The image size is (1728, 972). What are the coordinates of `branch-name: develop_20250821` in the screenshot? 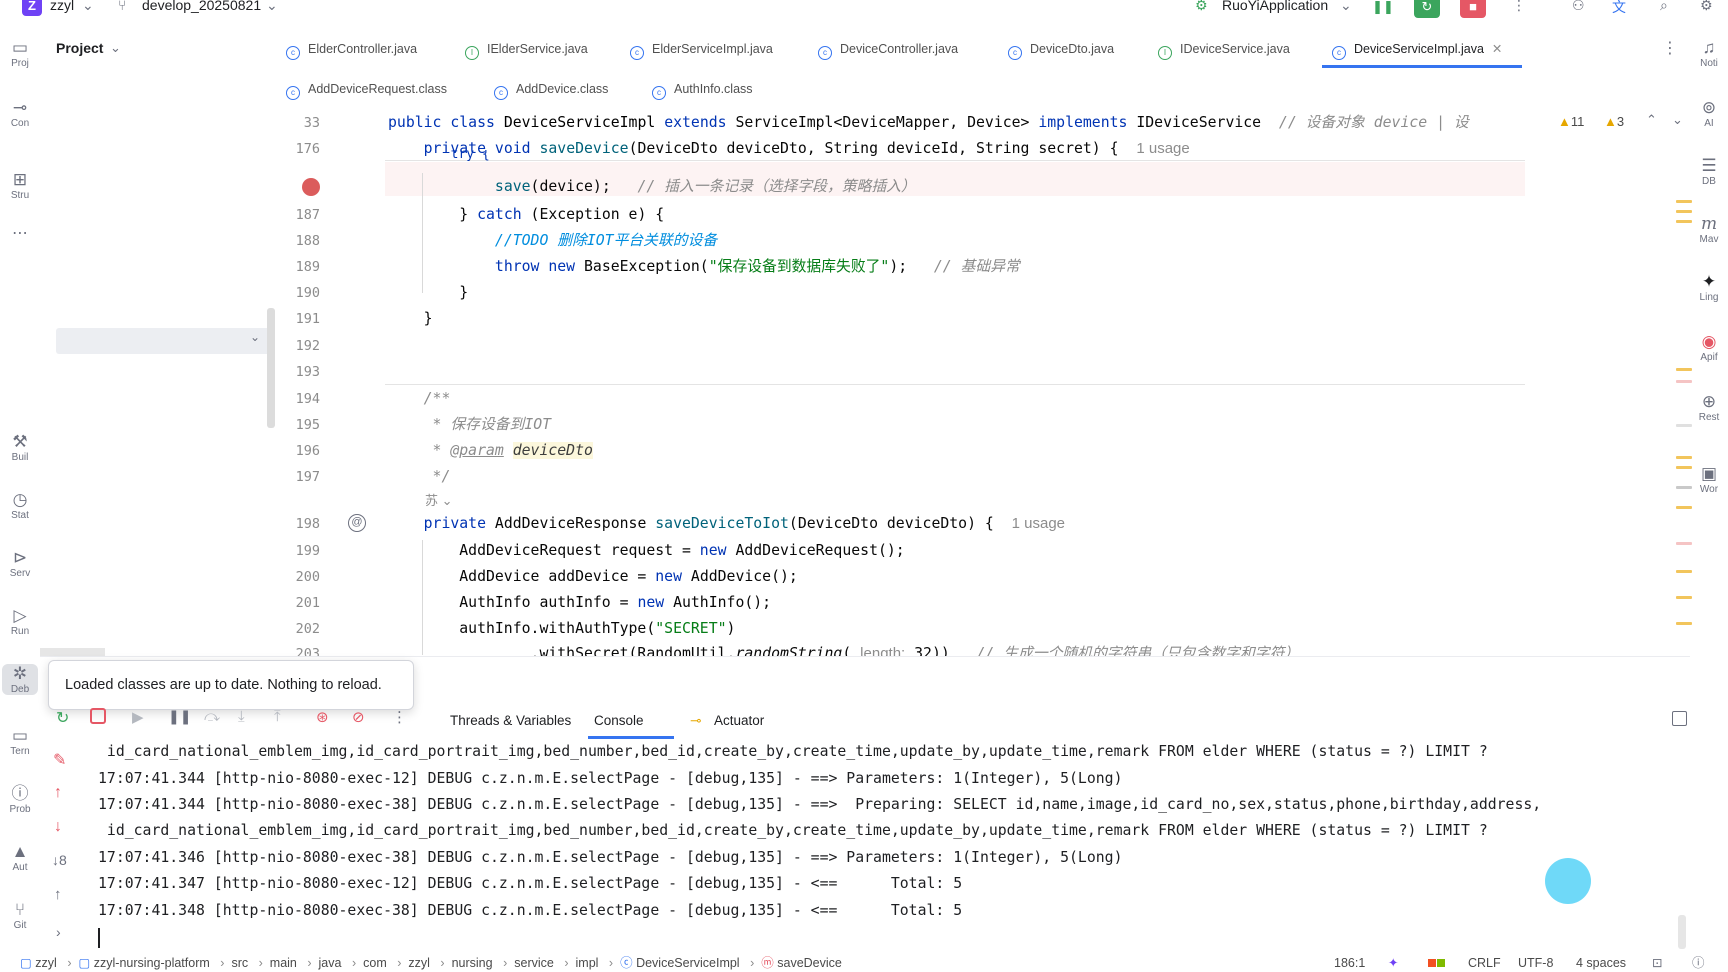 It's located at (201, 6).